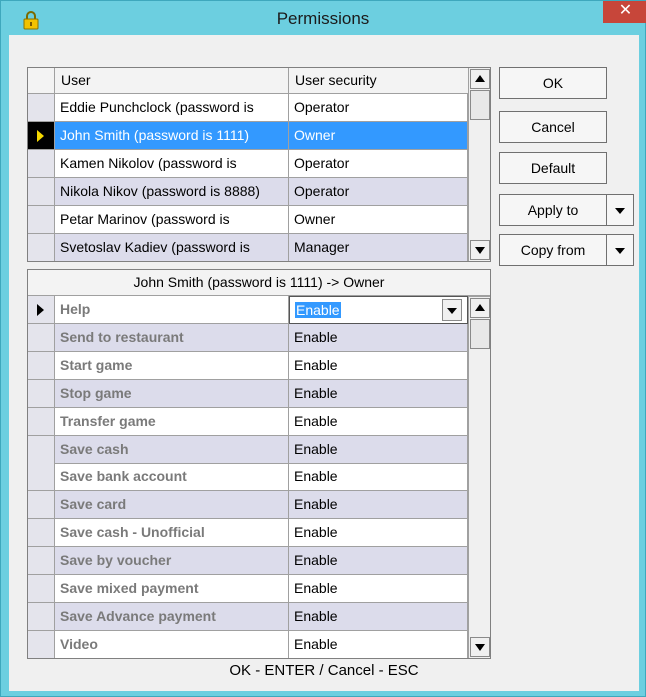  Describe the element at coordinates (553, 127) in the screenshot. I see `cancel-button: Cancel` at that location.